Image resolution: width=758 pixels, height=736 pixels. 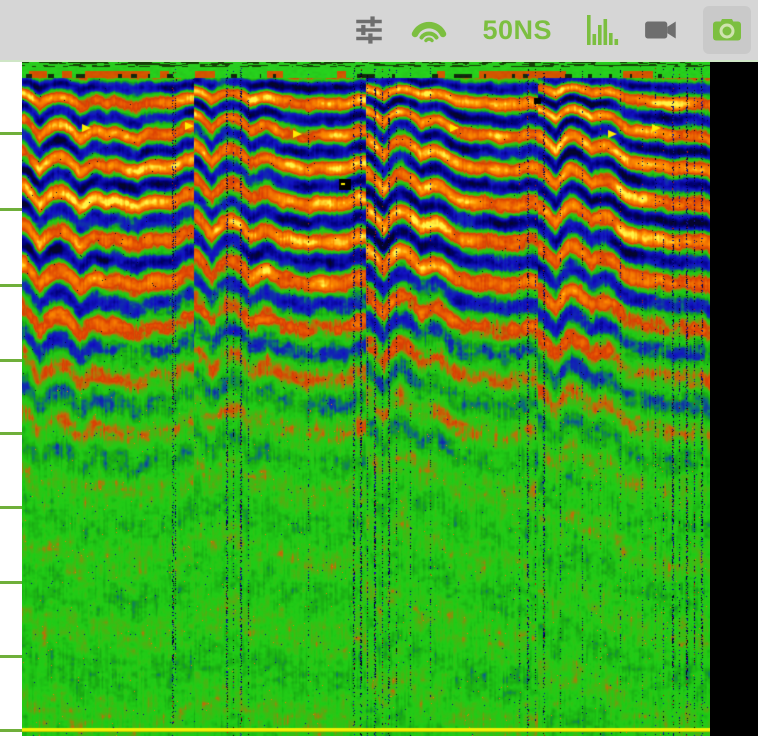 I want to click on videocam-icon, so click(x=660, y=30).